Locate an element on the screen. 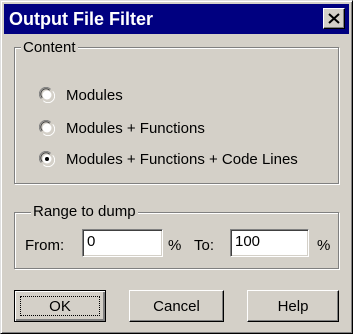  help-button-label: Help is located at coordinates (293, 306).